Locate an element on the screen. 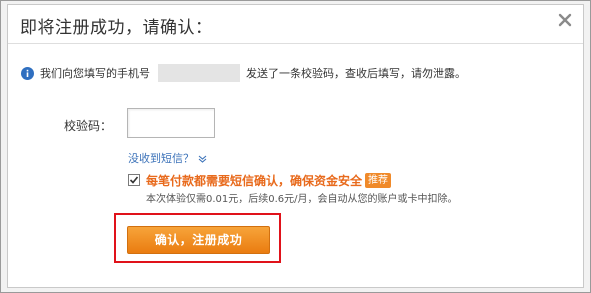 The image size is (591, 293). verification-code-input is located at coordinates (171, 123).